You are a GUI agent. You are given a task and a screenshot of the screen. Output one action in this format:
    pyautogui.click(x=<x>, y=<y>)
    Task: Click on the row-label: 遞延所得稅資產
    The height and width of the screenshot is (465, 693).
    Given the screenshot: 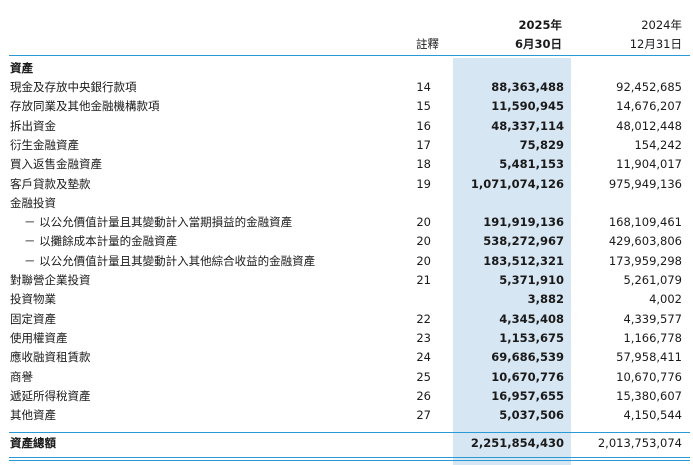 What is the action you would take?
    pyautogui.click(x=50, y=395)
    